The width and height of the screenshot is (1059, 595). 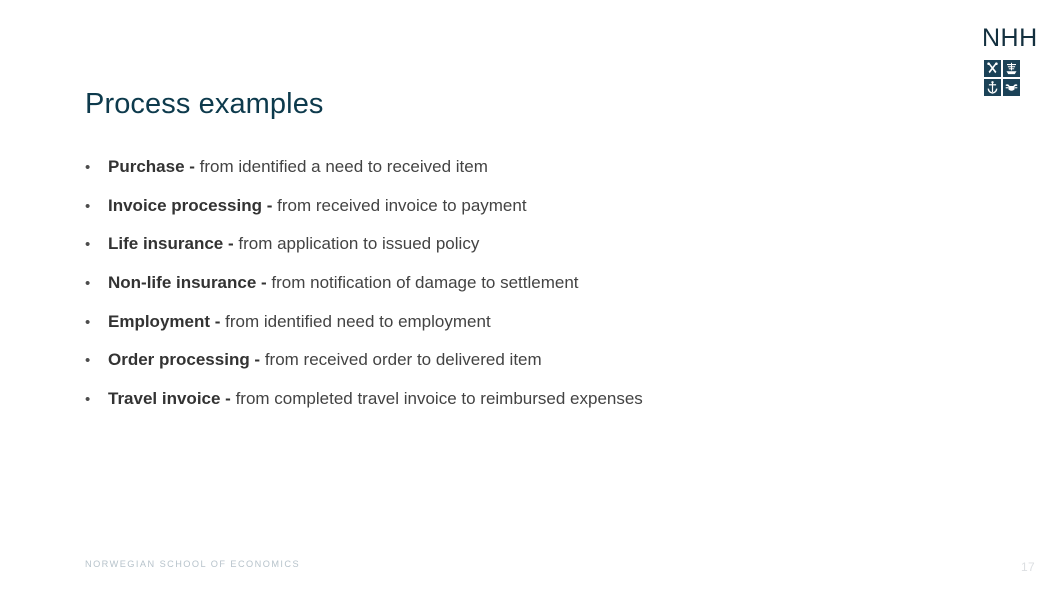 I want to click on nhh-logo: NHH, so click(x=1009, y=61).